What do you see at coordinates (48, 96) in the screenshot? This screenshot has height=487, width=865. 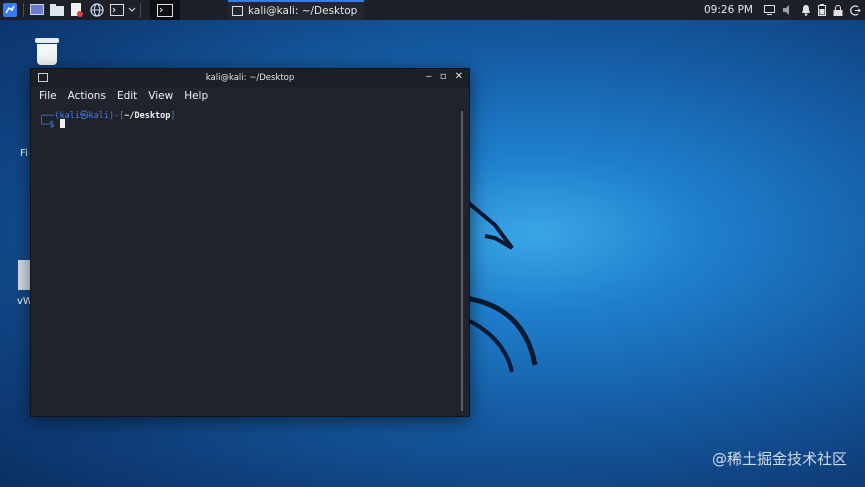 I see `menu-file: File` at bounding box center [48, 96].